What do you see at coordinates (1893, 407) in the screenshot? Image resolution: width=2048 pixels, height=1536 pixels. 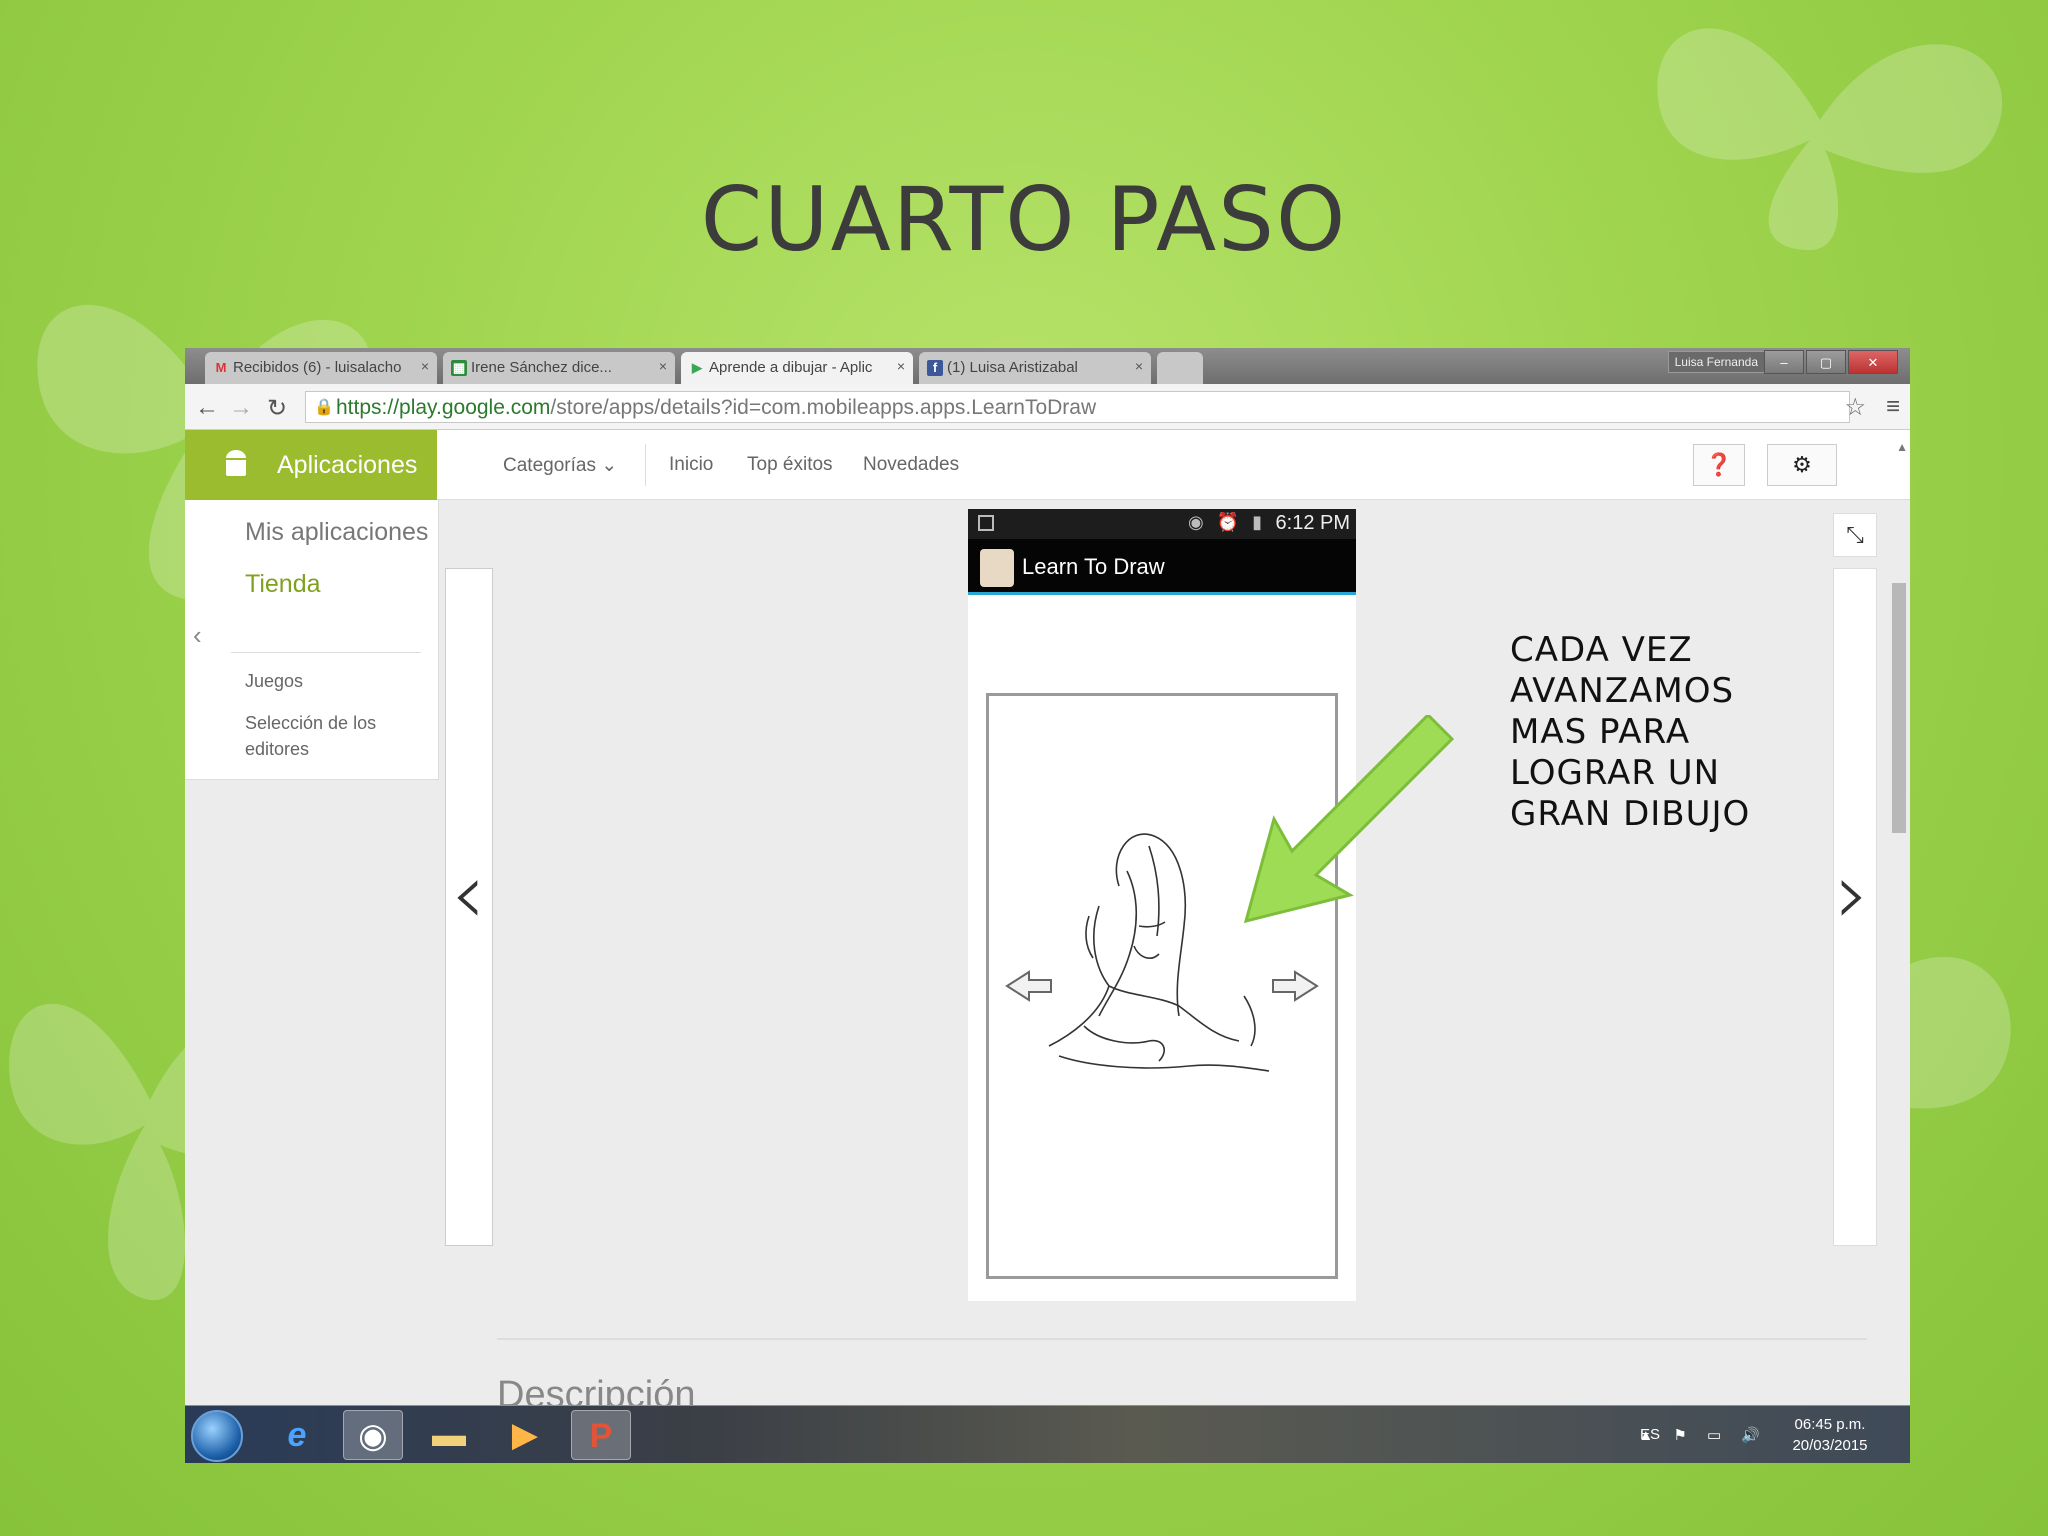 I see `menu-icon: ≡` at bounding box center [1893, 407].